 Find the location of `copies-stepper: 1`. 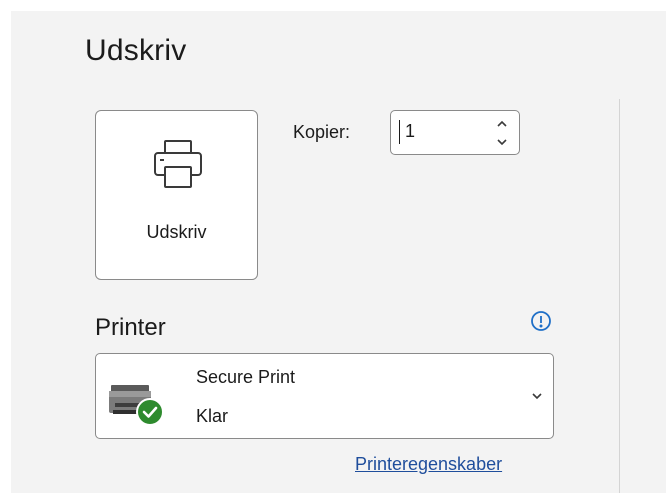

copies-stepper: 1 is located at coordinates (455, 132).